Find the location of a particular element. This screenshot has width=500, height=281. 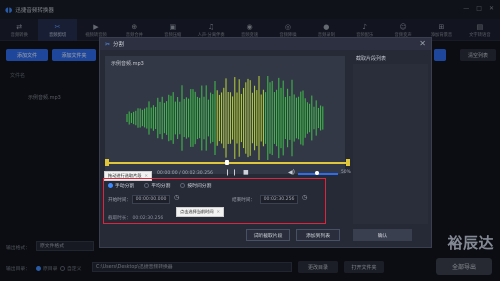

add-to-list-button: 添加到列表 is located at coordinates (318, 235).